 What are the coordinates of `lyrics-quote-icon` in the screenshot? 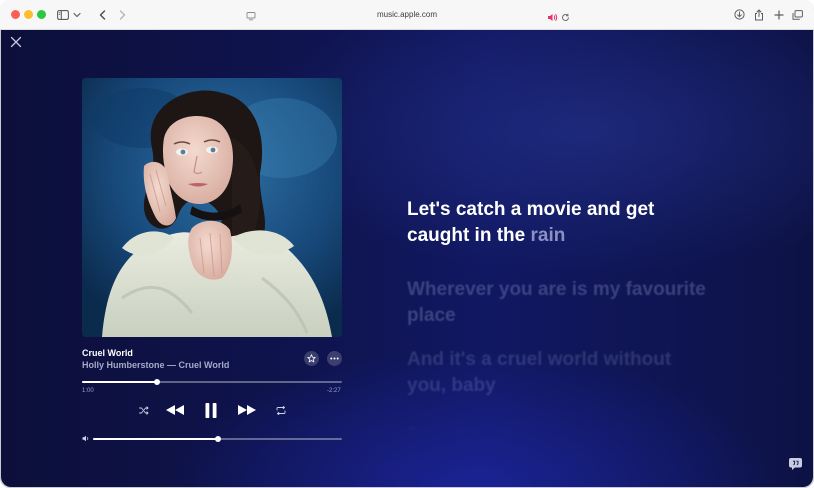 It's located at (795, 464).